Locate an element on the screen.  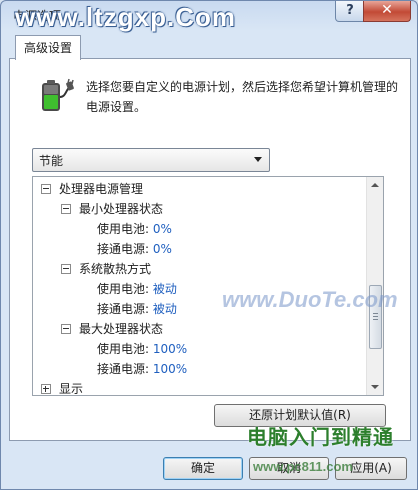
tree-node-min-state: 最小处理器状态 is located at coordinates (121, 209).